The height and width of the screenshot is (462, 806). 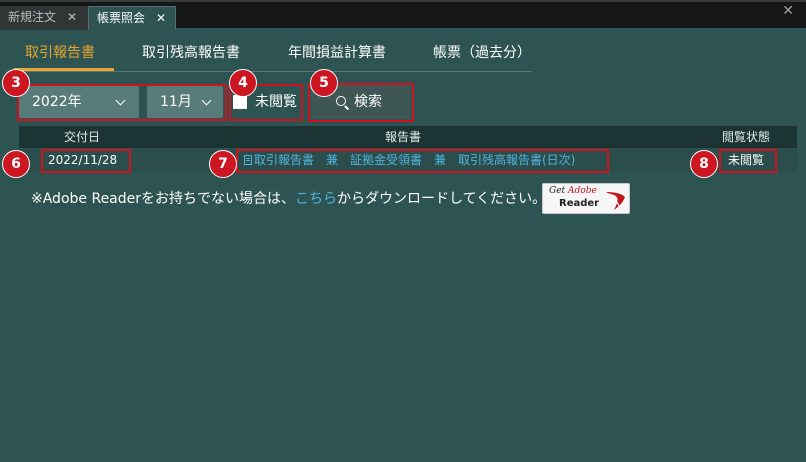 What do you see at coordinates (324, 83) in the screenshot?
I see `callout-5: 5` at bounding box center [324, 83].